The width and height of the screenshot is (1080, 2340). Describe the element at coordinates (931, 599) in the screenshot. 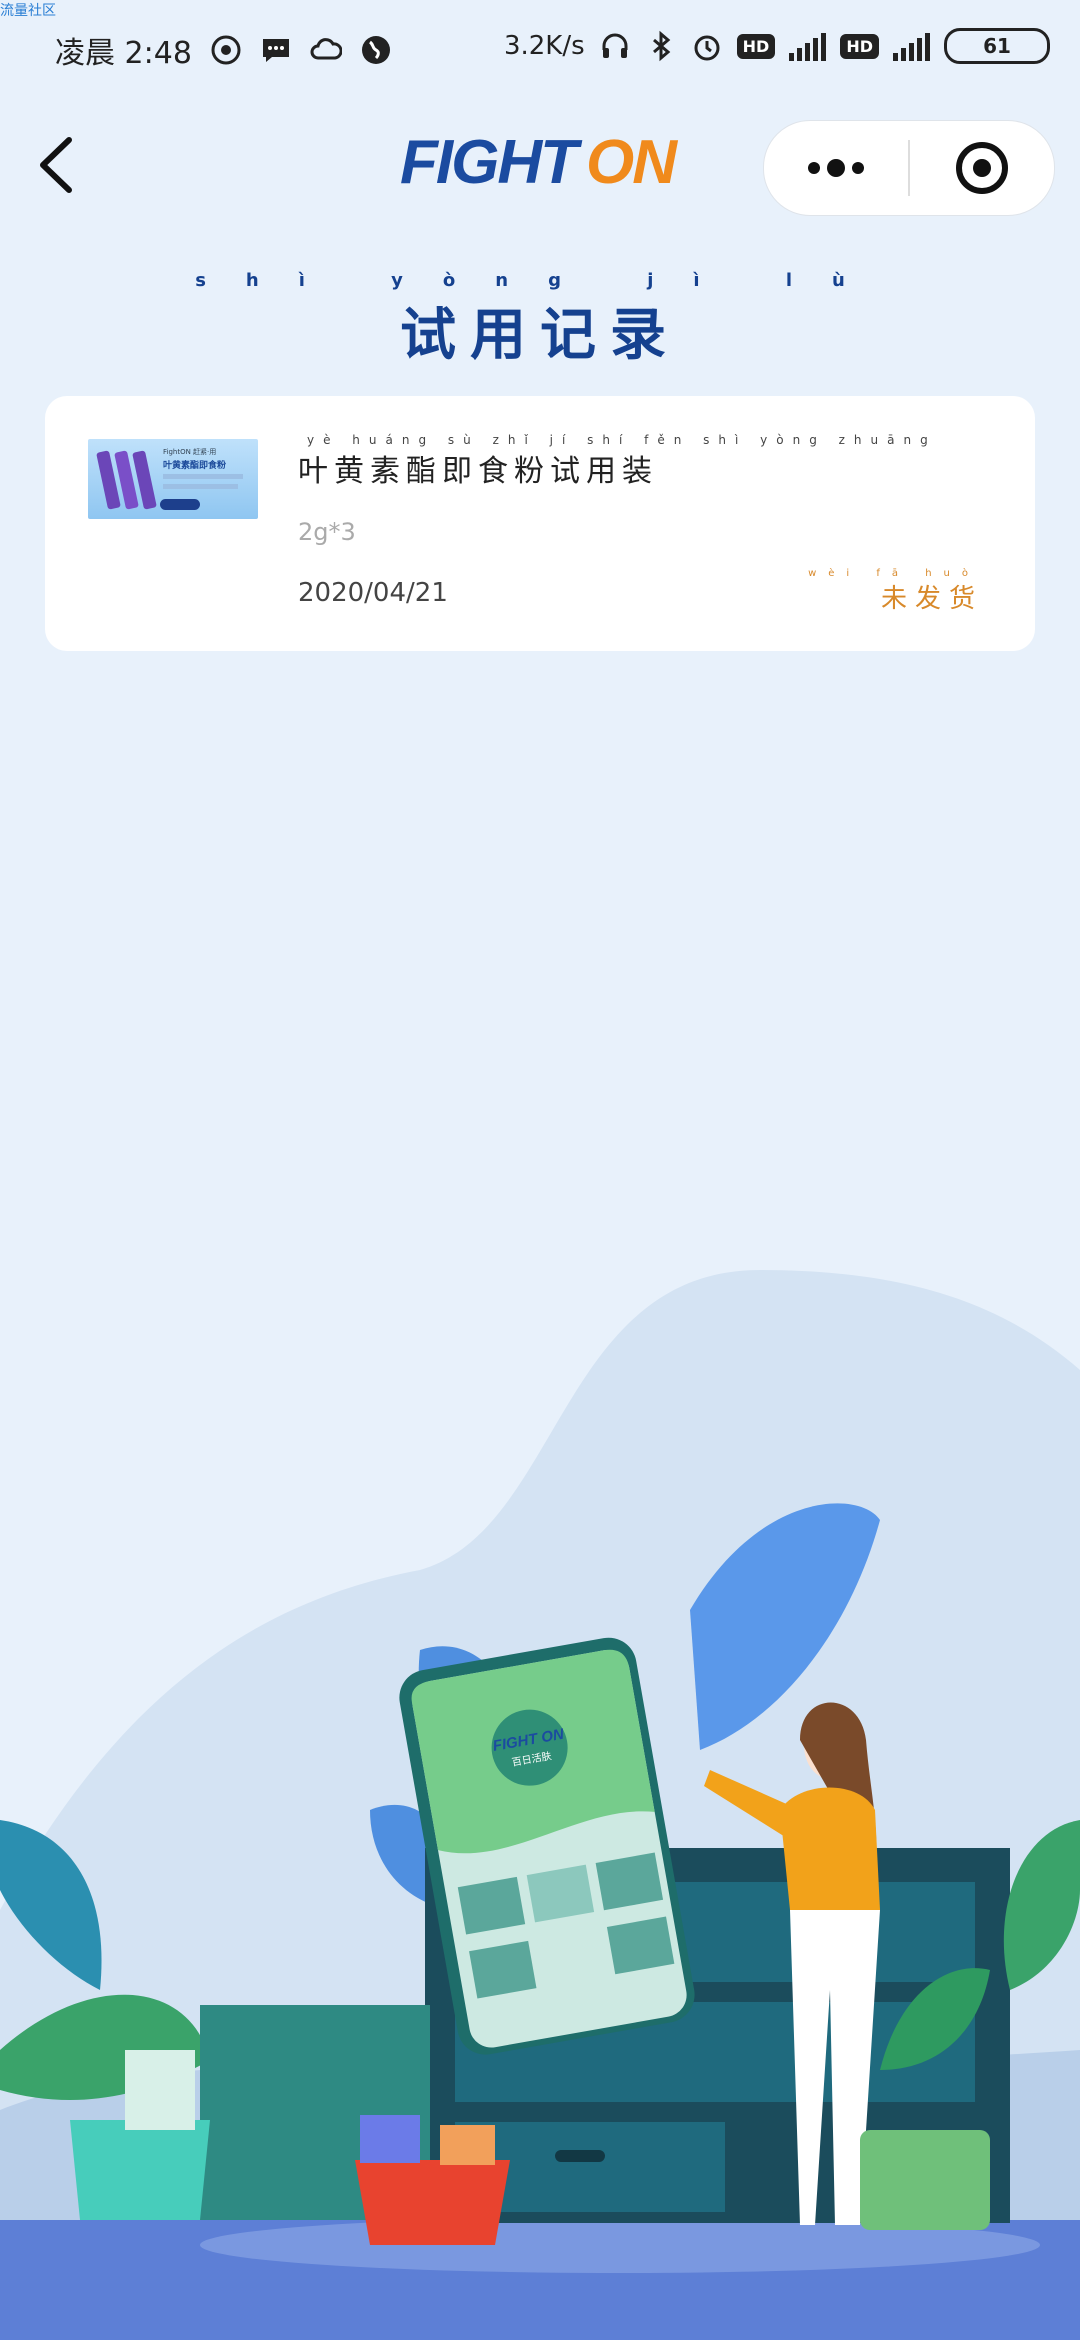

I see `shipping-status: 未发货` at that location.